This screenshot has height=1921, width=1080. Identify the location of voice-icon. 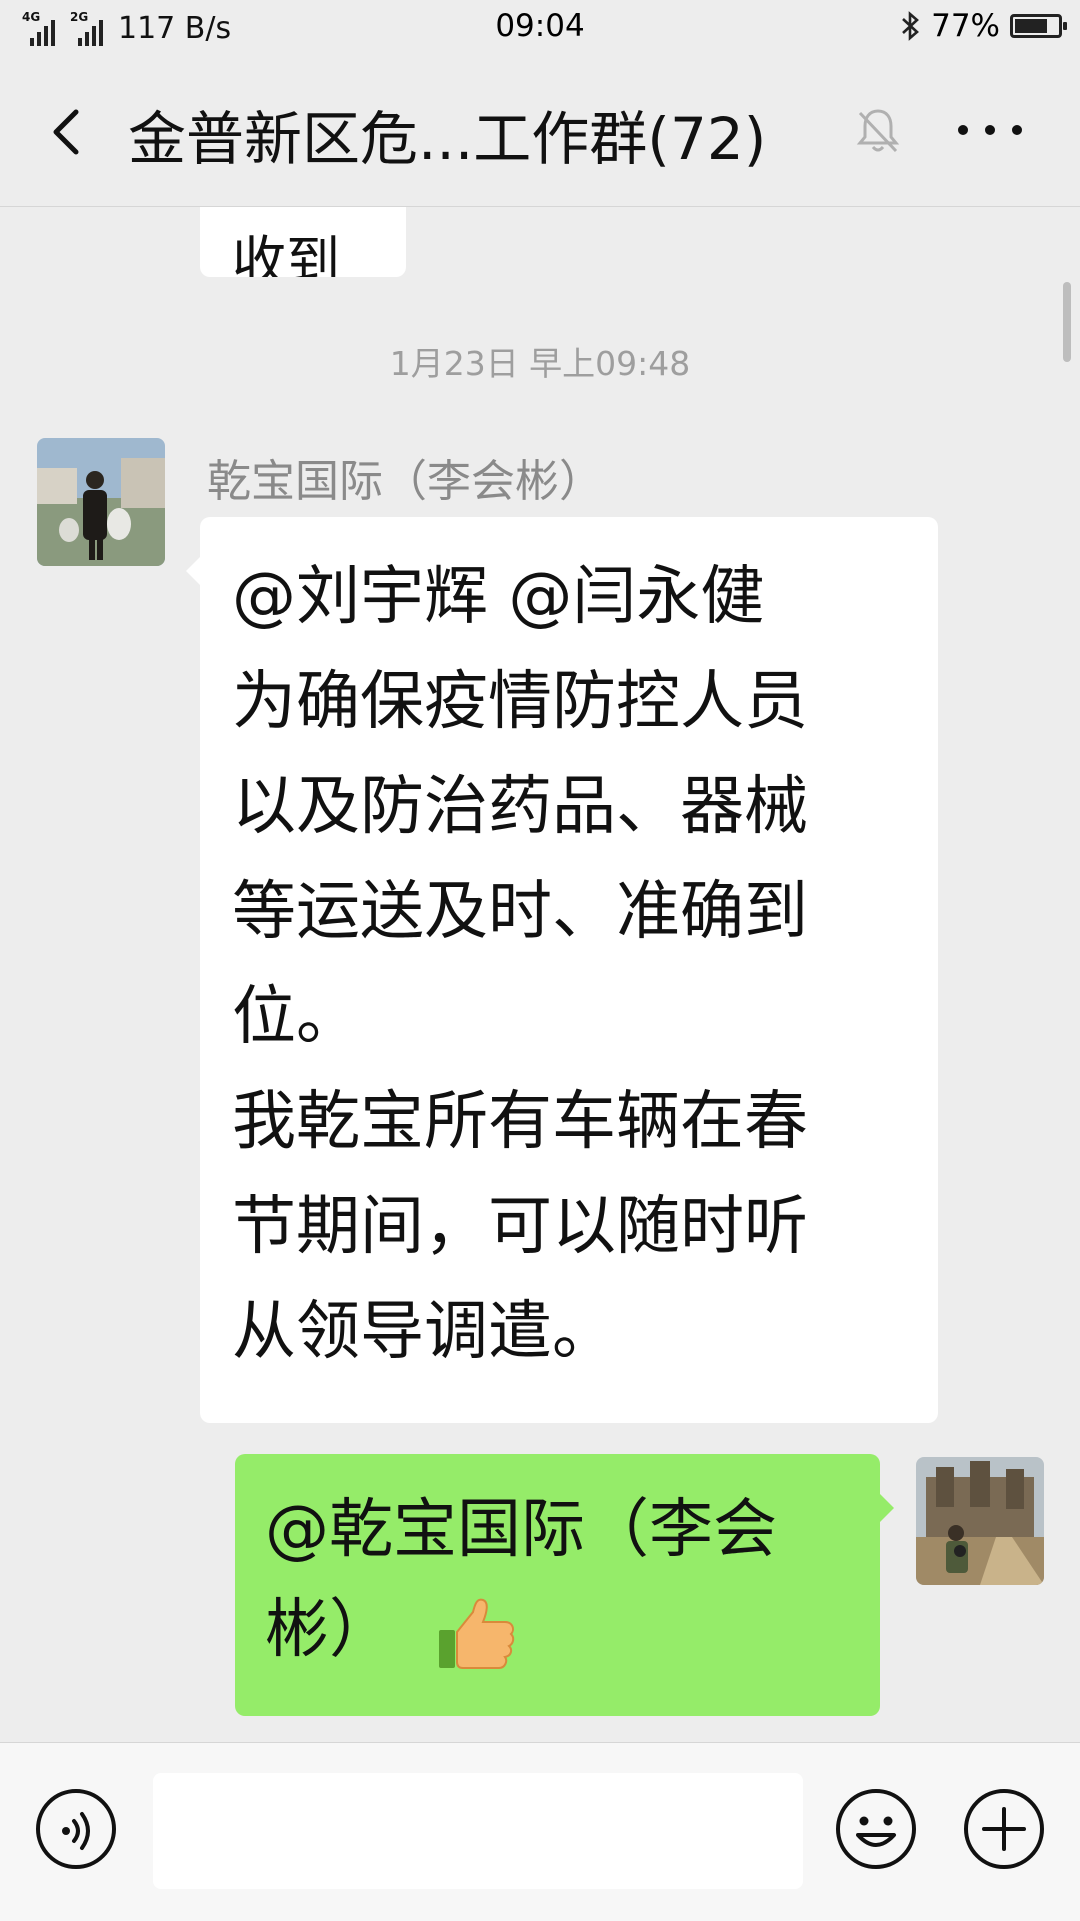
(76, 1829).